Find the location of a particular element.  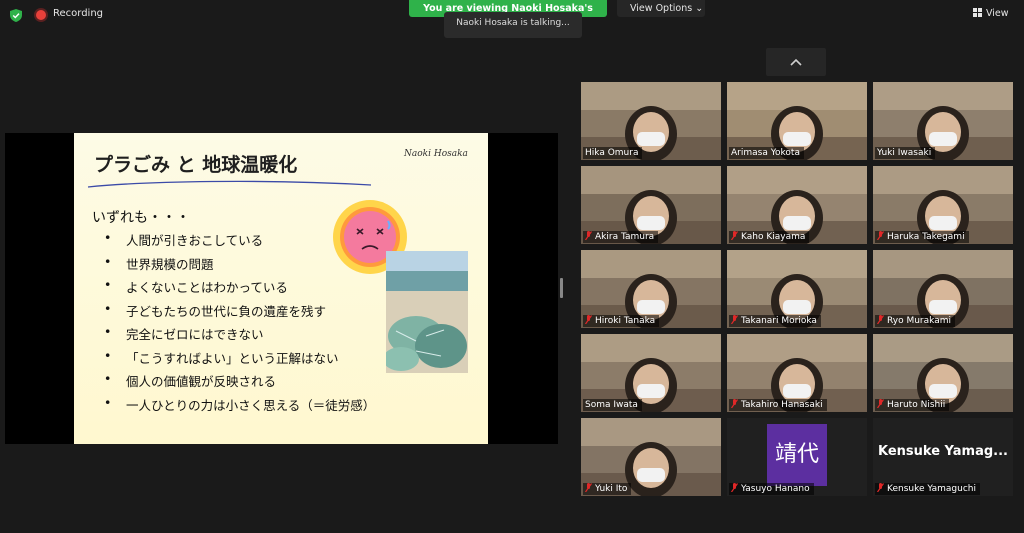

panel-resize-handle is located at coordinates (561, 288).